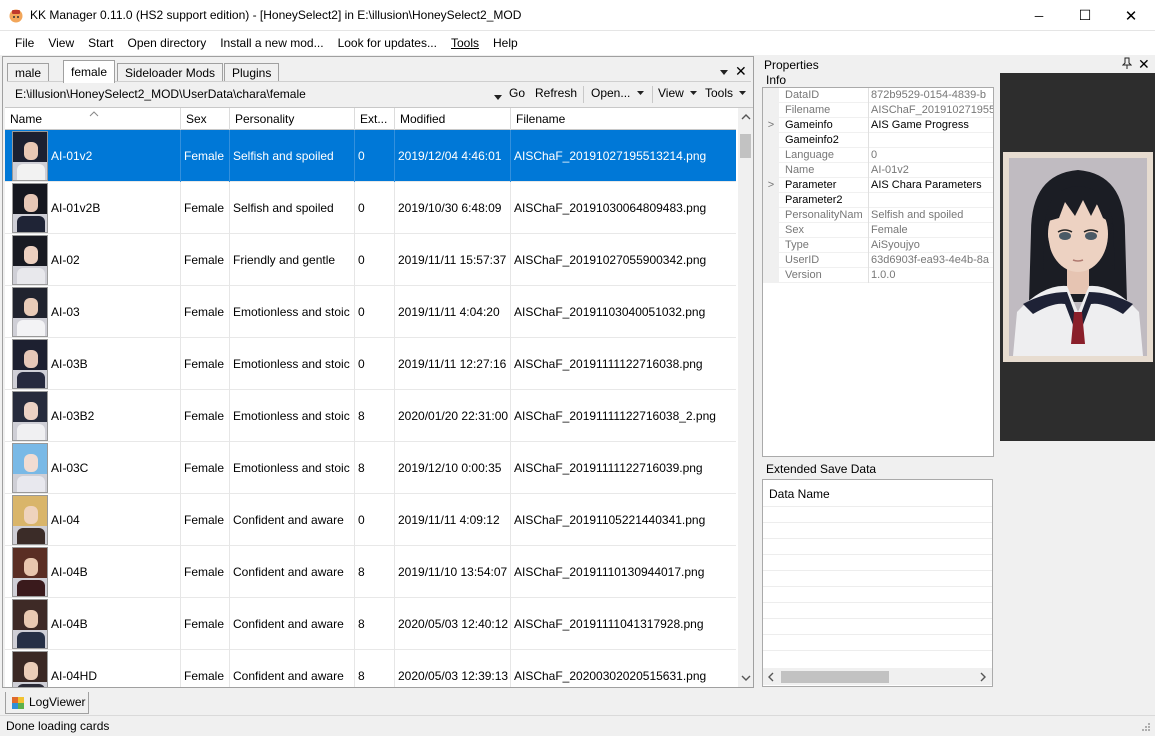 The width and height of the screenshot is (1155, 736). Describe the element at coordinates (453, 119) in the screenshot. I see `column-modified: Modified` at that location.